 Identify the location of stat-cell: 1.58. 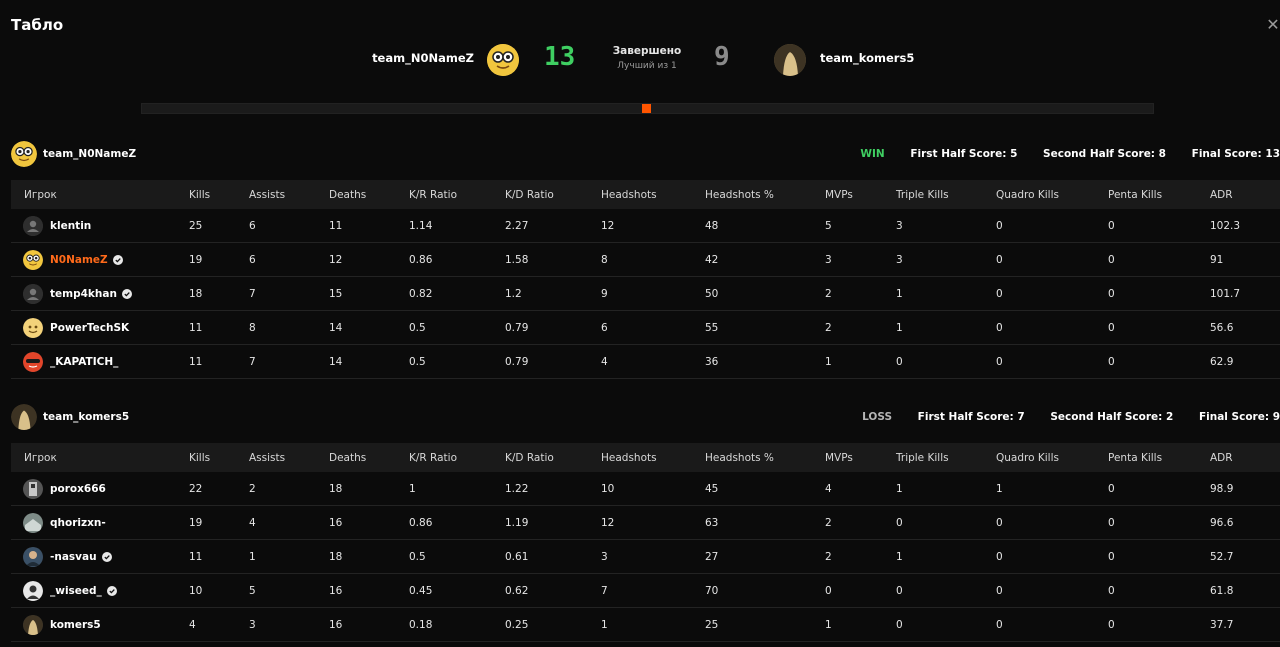
(553, 259).